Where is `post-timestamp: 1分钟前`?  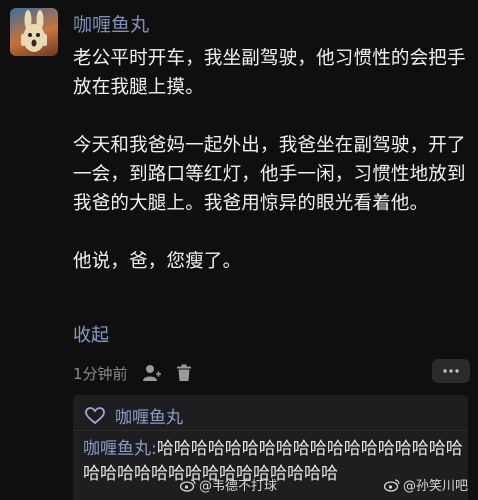
post-timestamp: 1分钟前 is located at coordinates (100, 373).